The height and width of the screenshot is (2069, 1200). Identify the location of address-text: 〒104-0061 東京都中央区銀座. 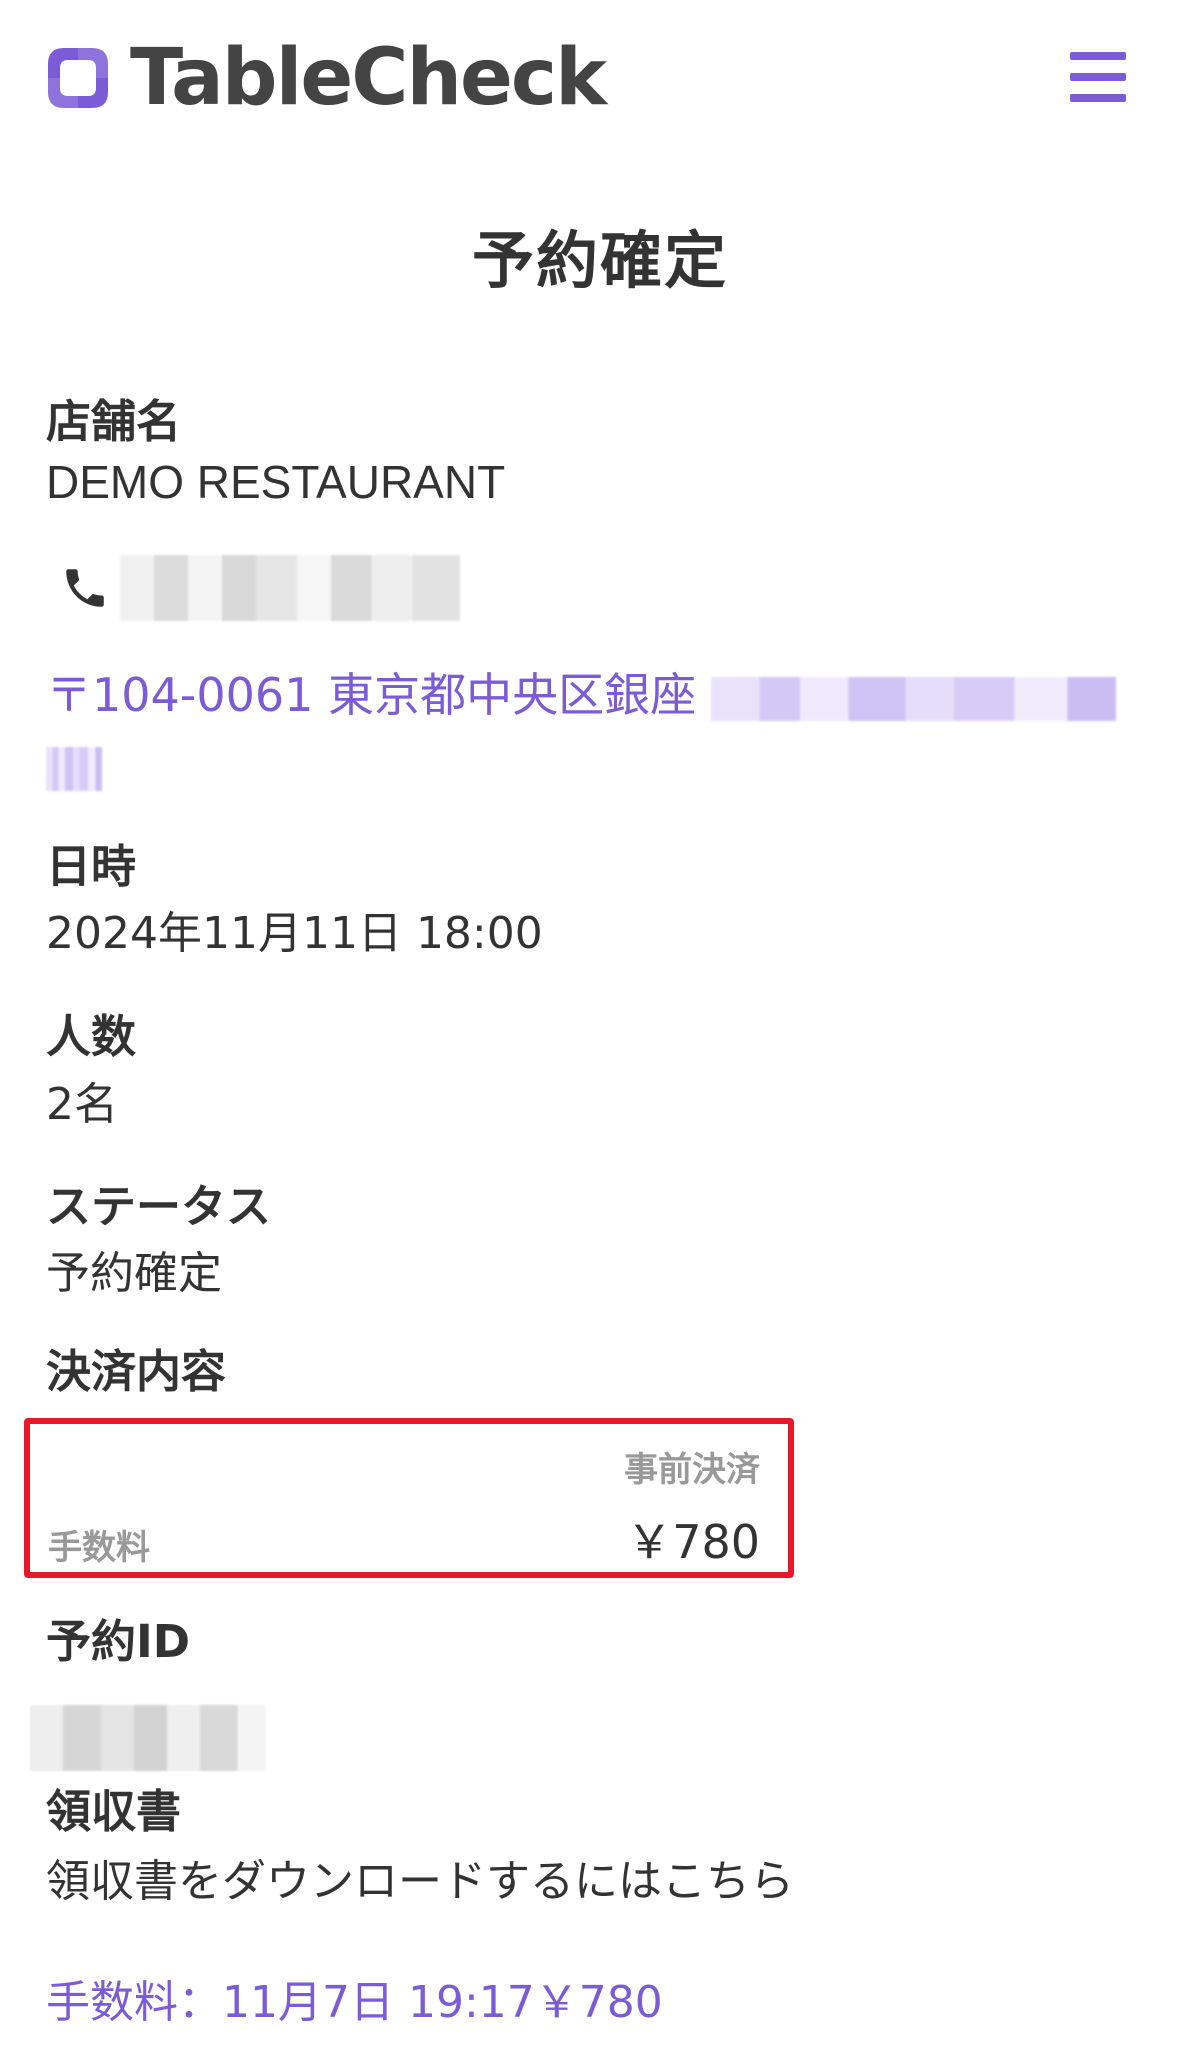
(371, 695).